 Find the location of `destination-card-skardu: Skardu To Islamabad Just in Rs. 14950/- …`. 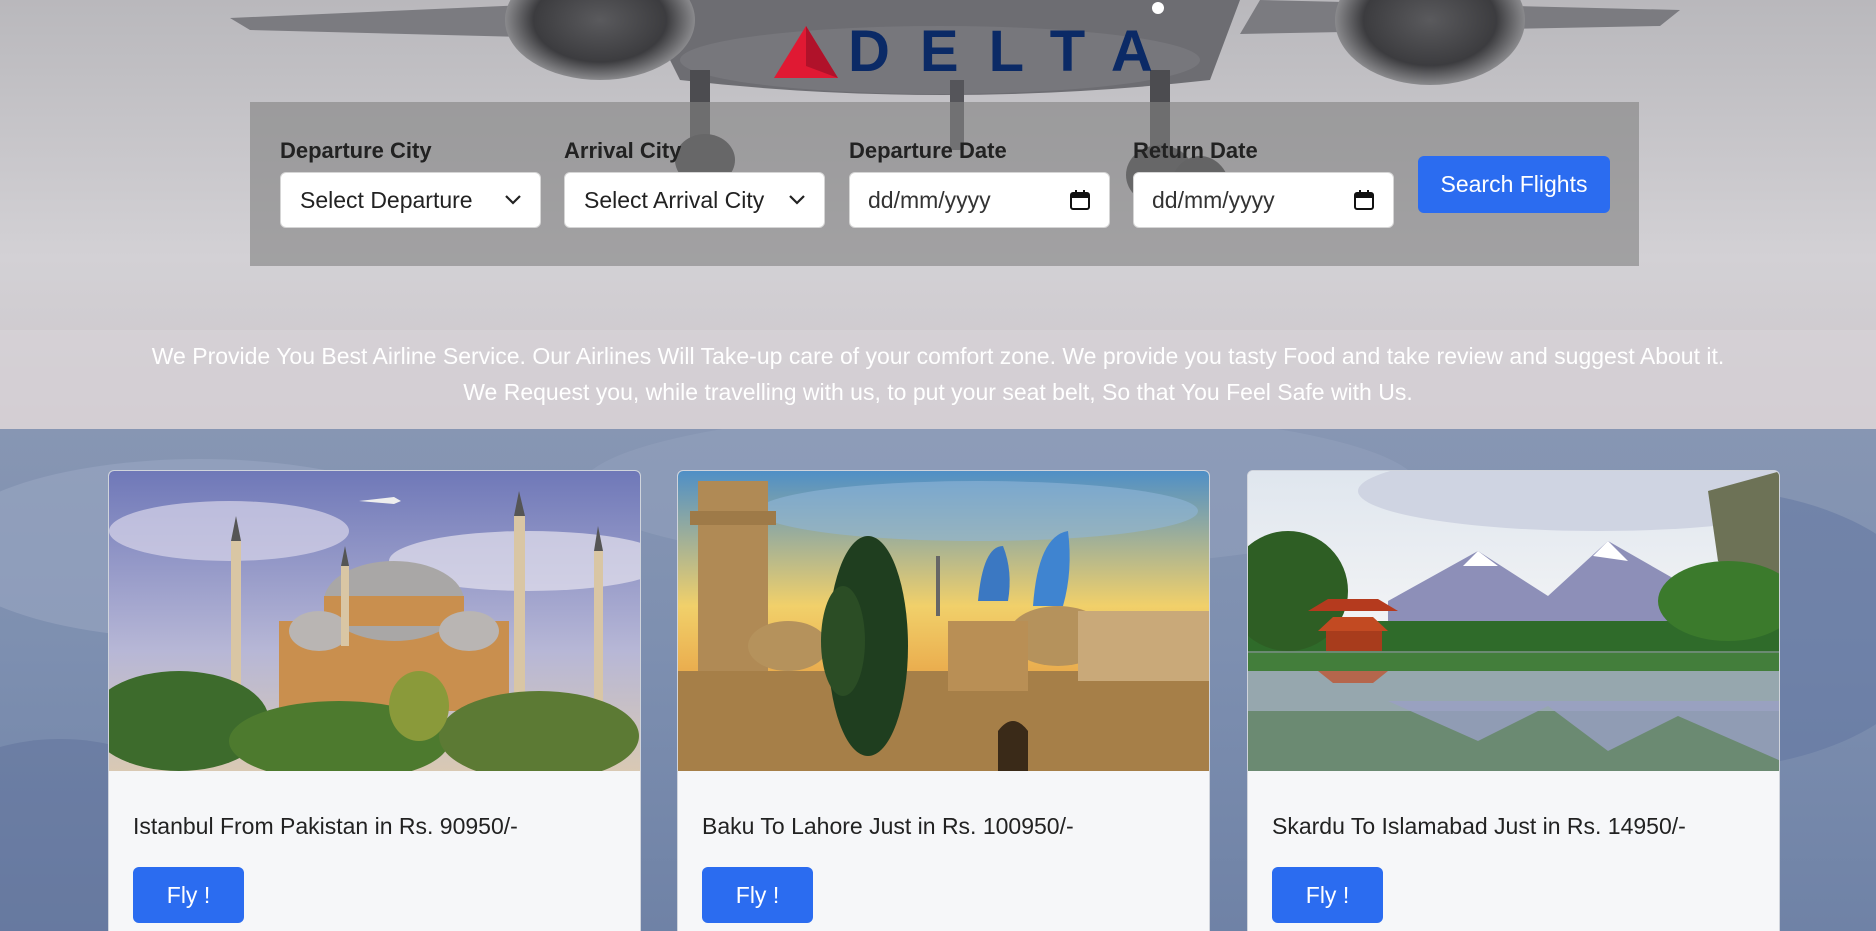

destination-card-skardu: Skardu To Islamabad Just in Rs. 14950/- … is located at coordinates (1513, 700).